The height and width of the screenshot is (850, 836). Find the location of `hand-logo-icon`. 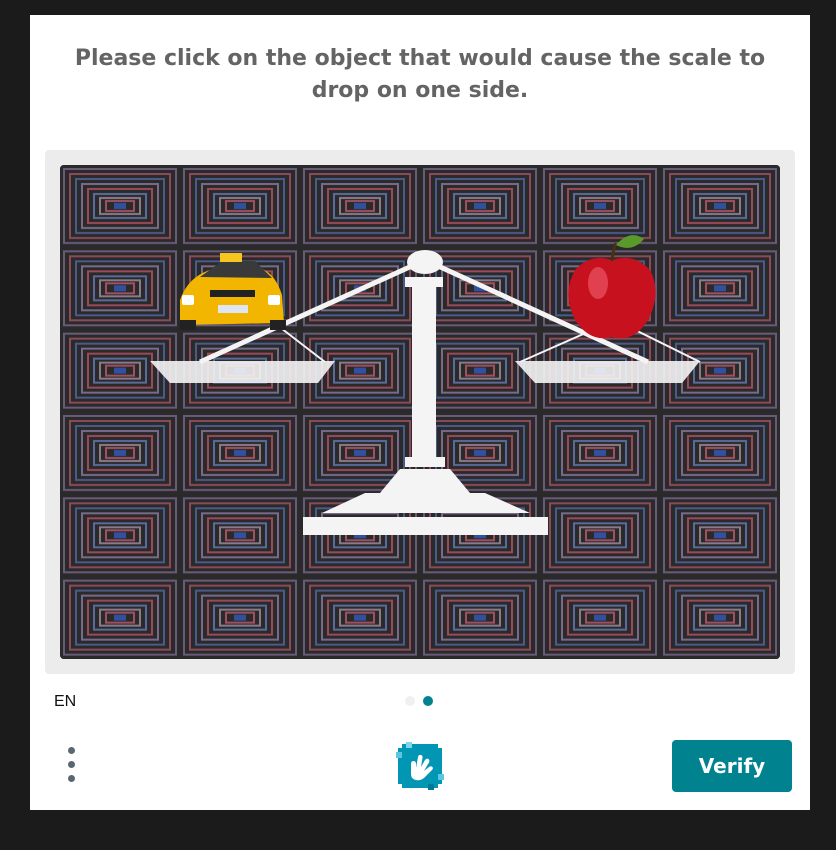

hand-logo-icon is located at coordinates (420, 766).